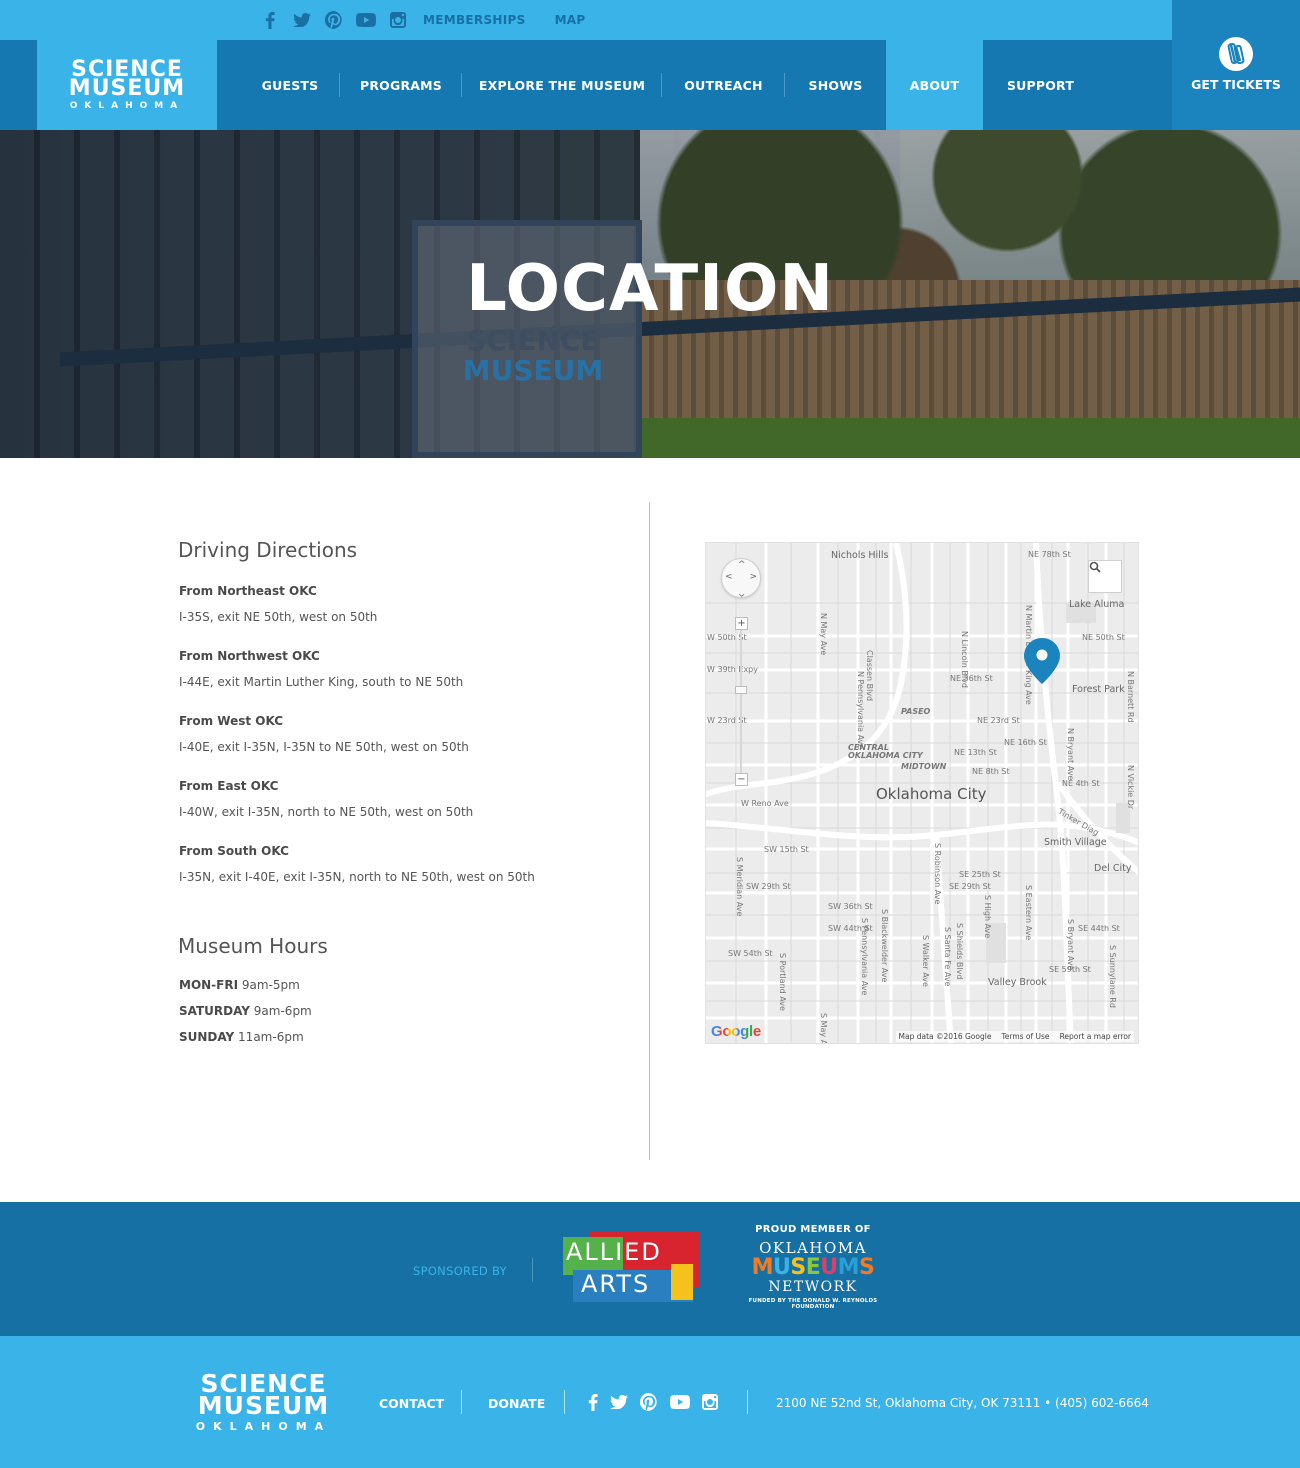 Image resolution: width=1300 pixels, height=1468 pixels. What do you see at coordinates (401, 85) in the screenshot?
I see `nav-programs: PROGRAMS` at bounding box center [401, 85].